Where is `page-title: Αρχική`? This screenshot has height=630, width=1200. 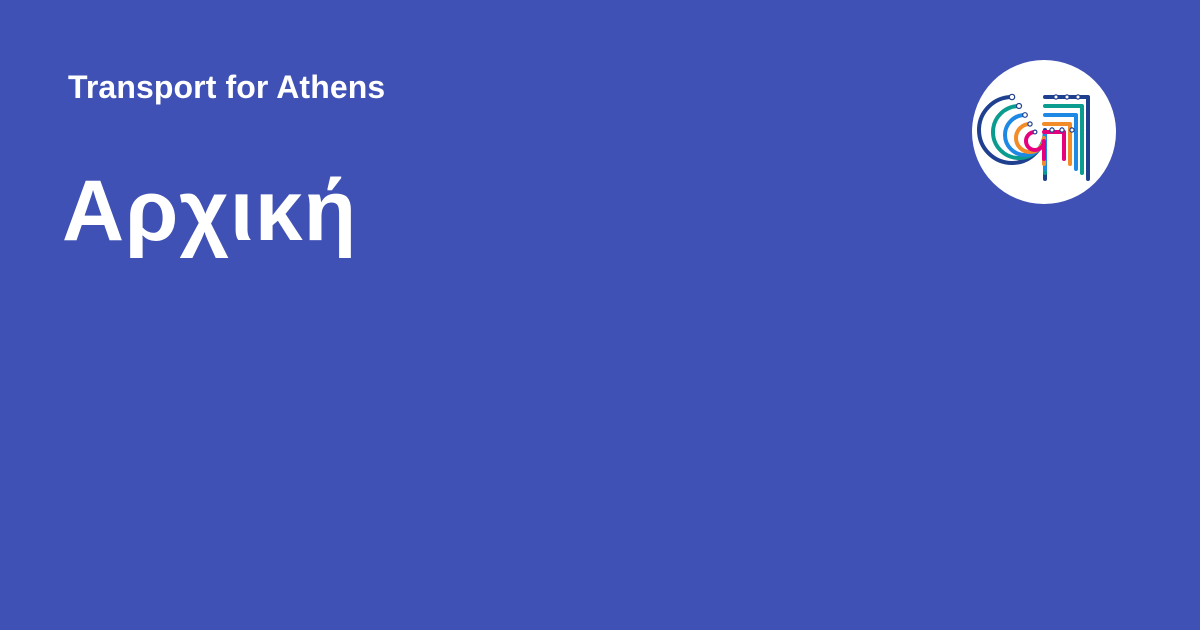 page-title: Αρχική is located at coordinates (210, 211).